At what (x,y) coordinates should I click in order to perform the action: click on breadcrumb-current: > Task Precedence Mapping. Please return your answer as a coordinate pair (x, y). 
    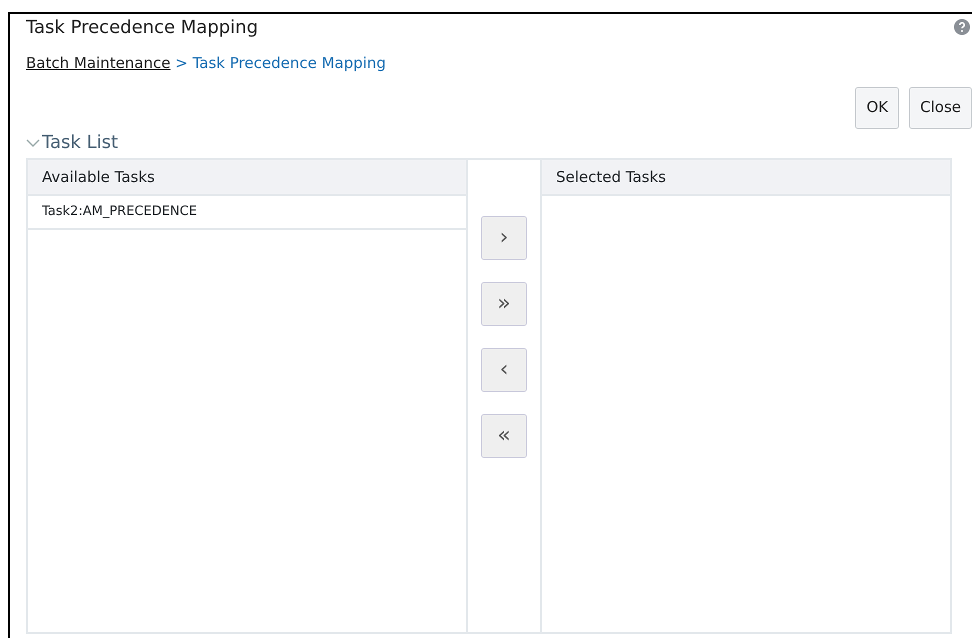
    Looking at the image, I should click on (280, 63).